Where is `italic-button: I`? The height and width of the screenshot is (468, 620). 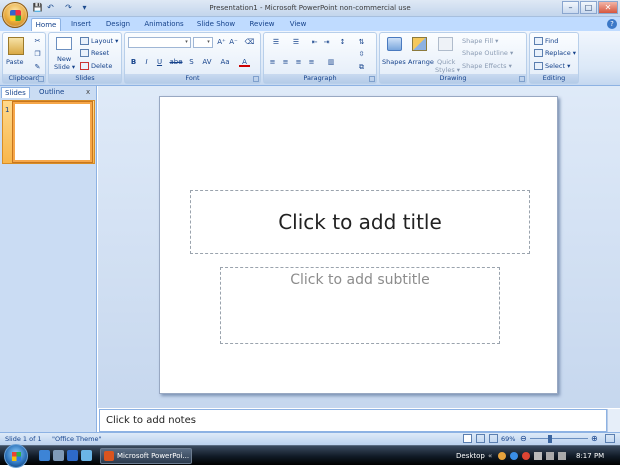 italic-button: I is located at coordinates (146, 62).